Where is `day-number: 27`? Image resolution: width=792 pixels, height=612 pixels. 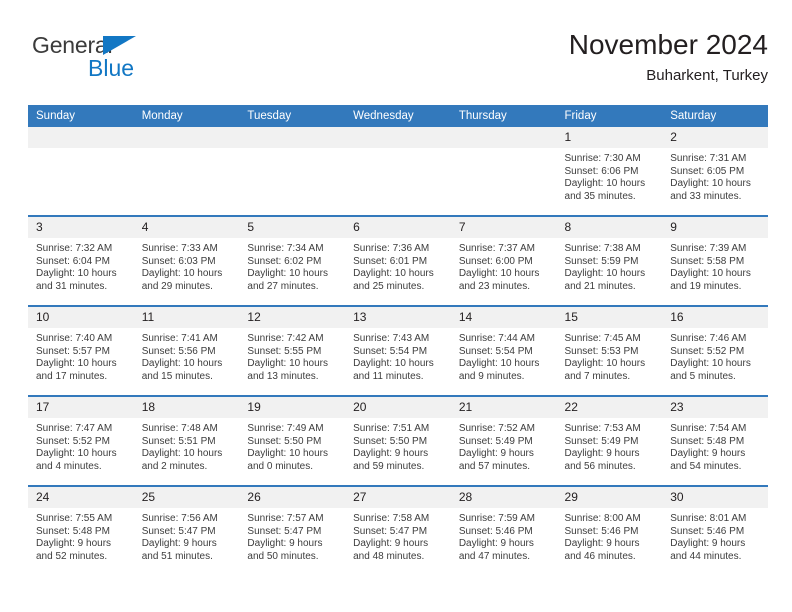 day-number: 27 is located at coordinates (398, 497).